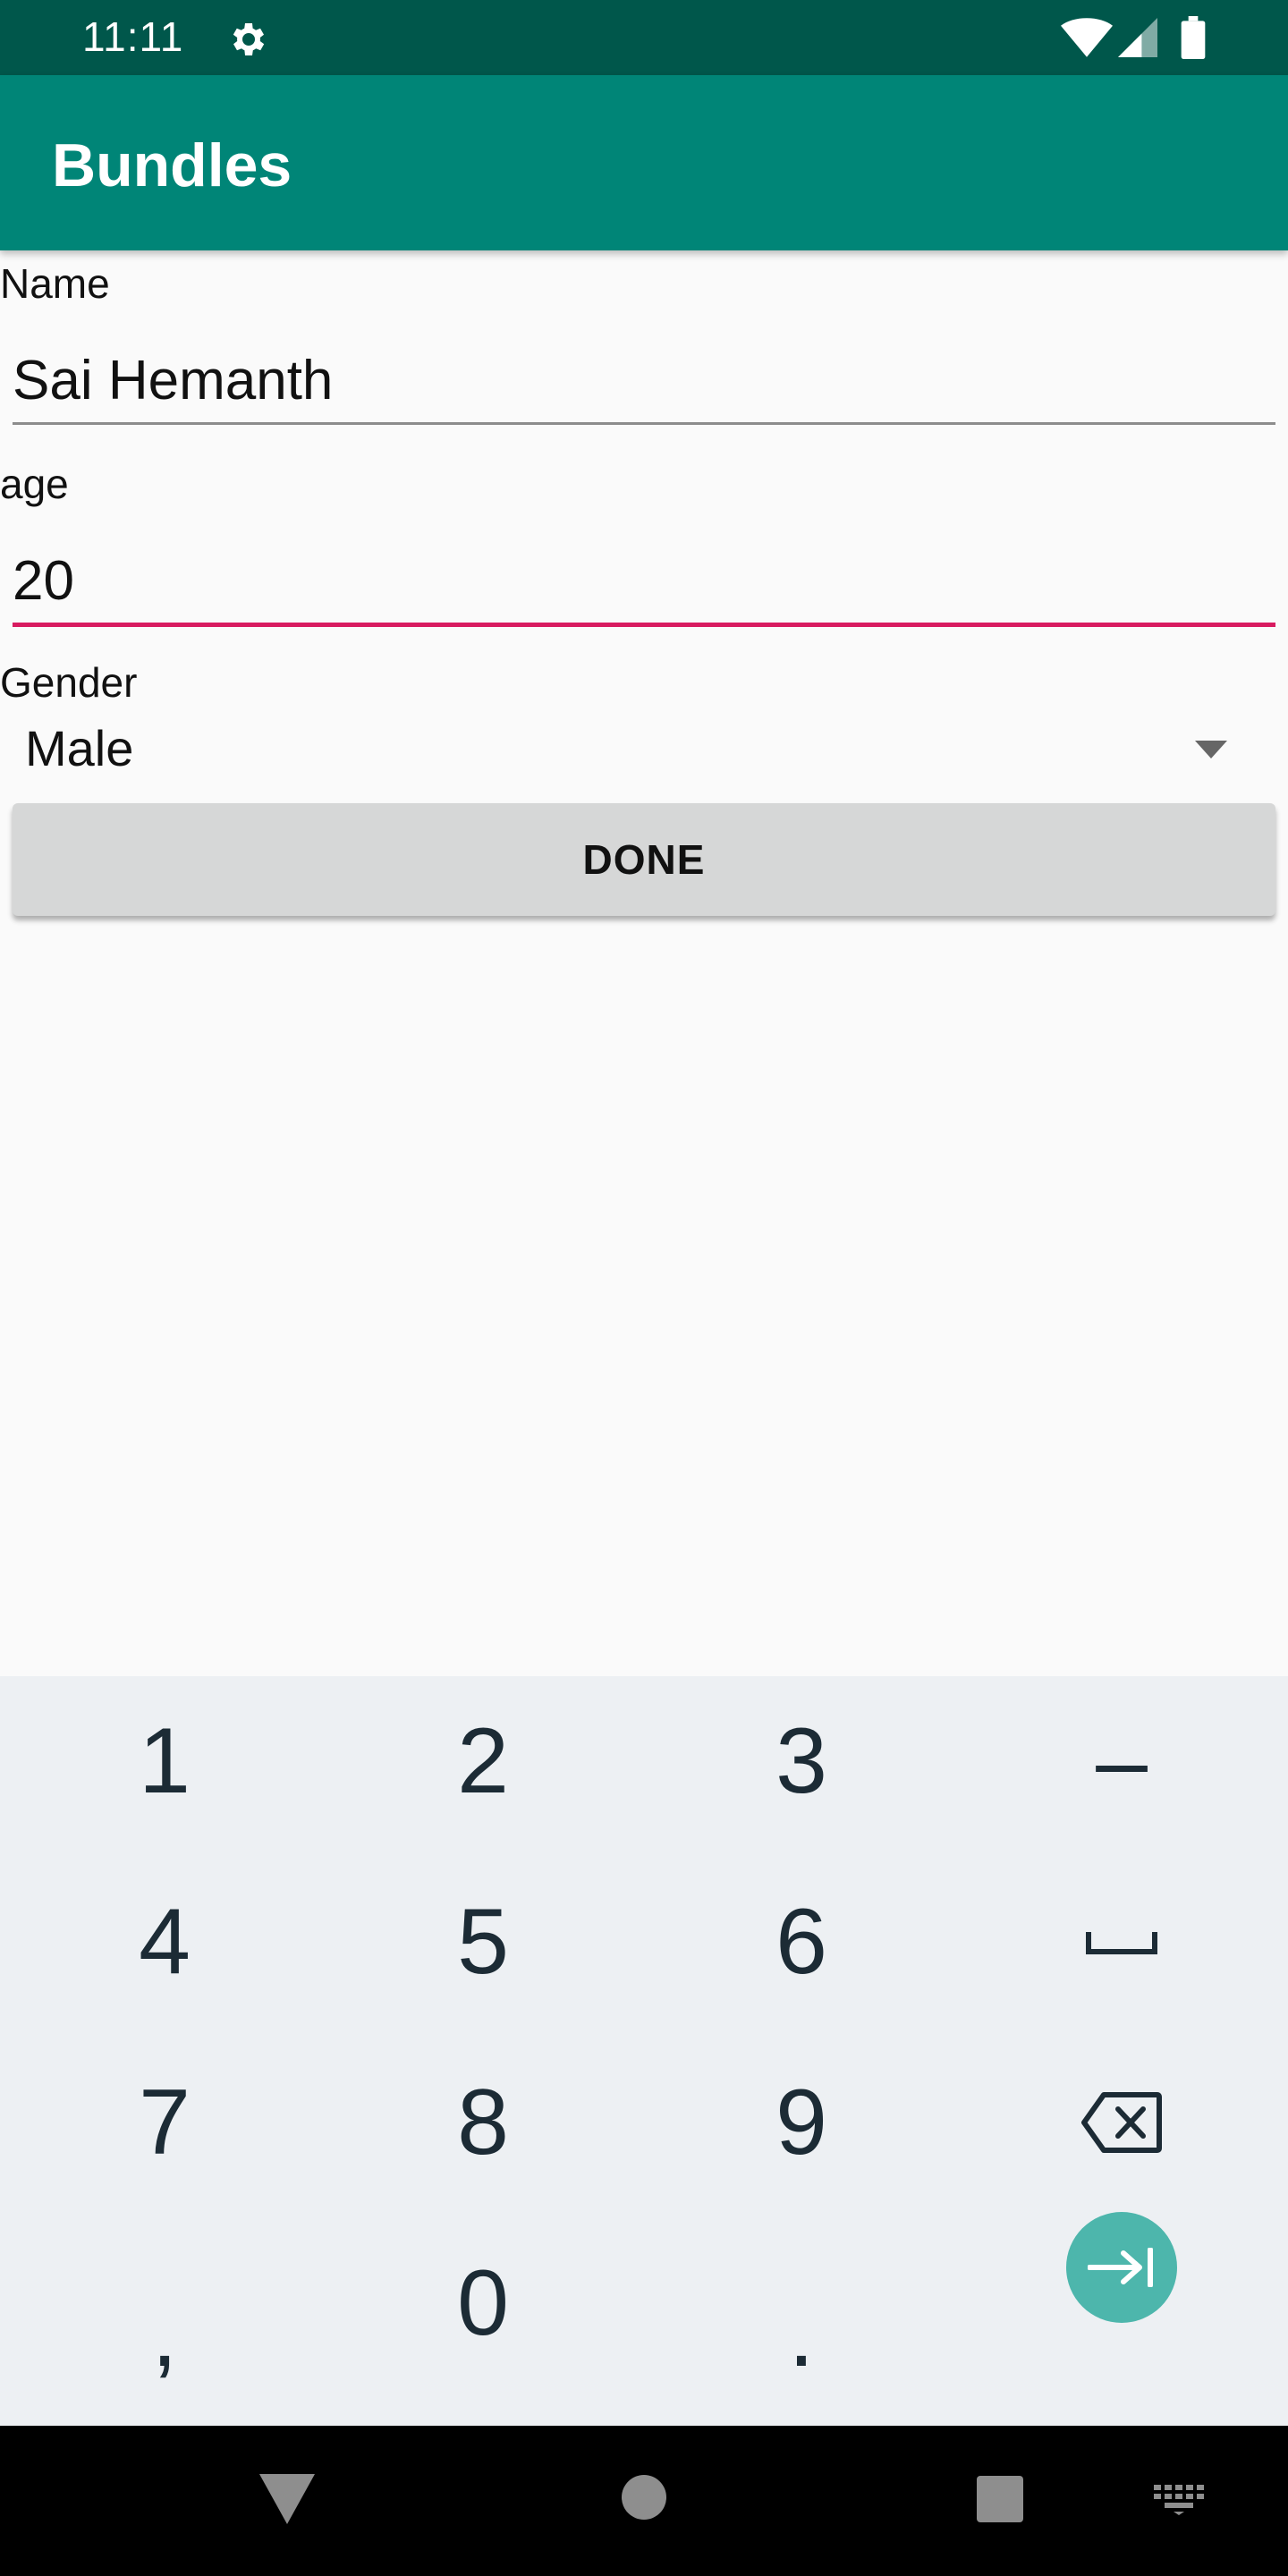 This screenshot has height=2576, width=1288. I want to click on space-icon, so click(1121, 1943).